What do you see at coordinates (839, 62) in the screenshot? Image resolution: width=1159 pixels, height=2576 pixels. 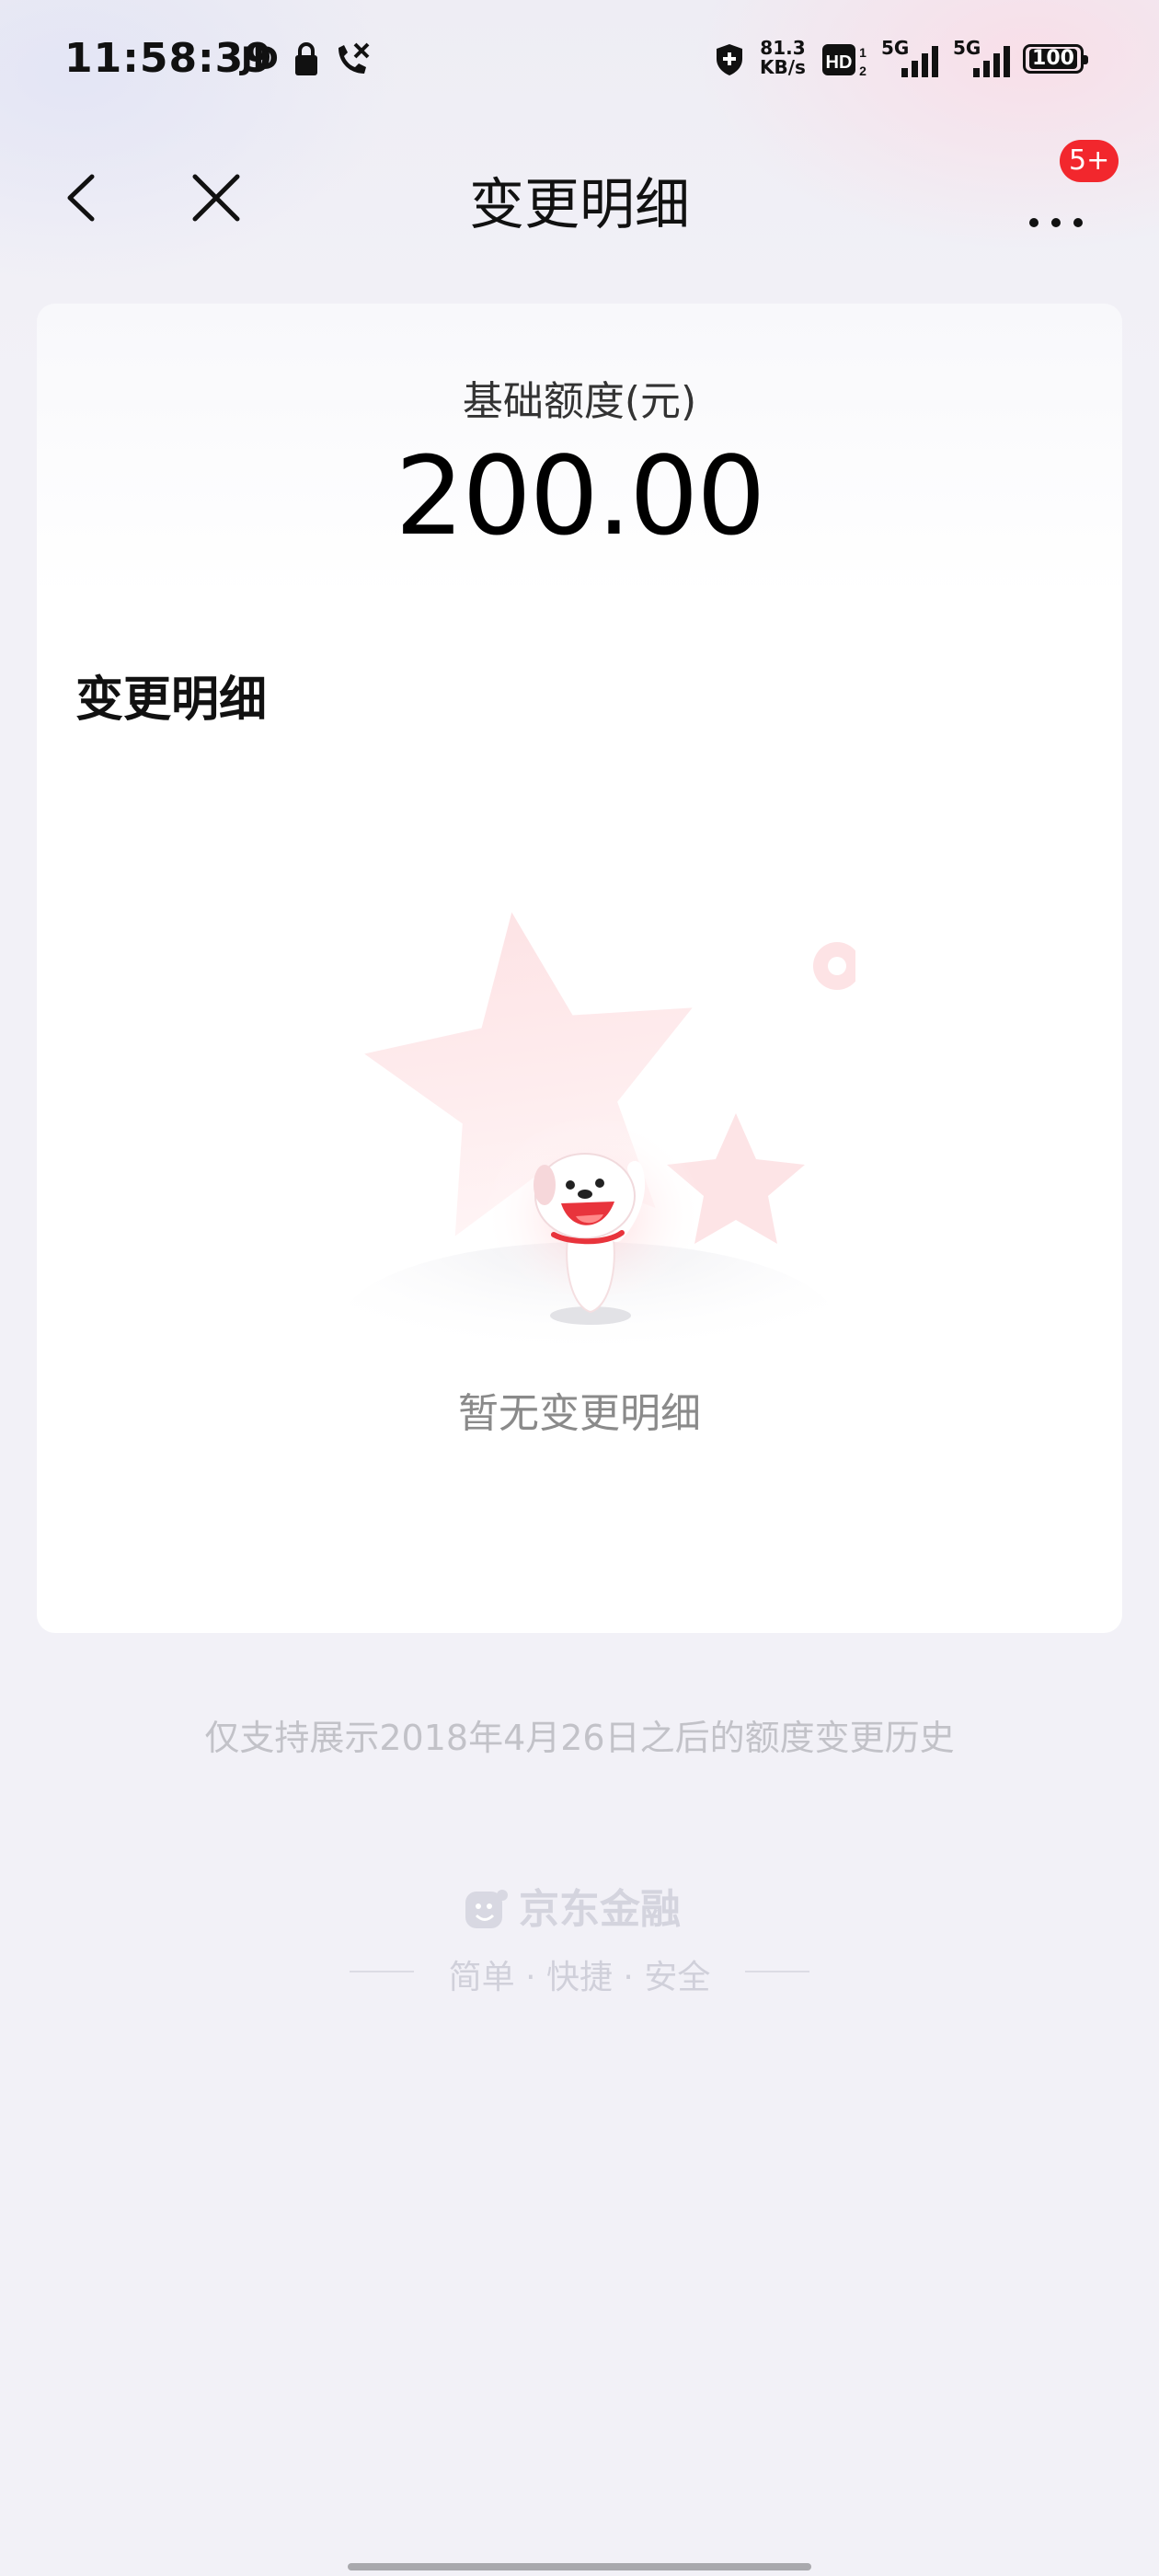 I see `hd-label: HD` at bounding box center [839, 62].